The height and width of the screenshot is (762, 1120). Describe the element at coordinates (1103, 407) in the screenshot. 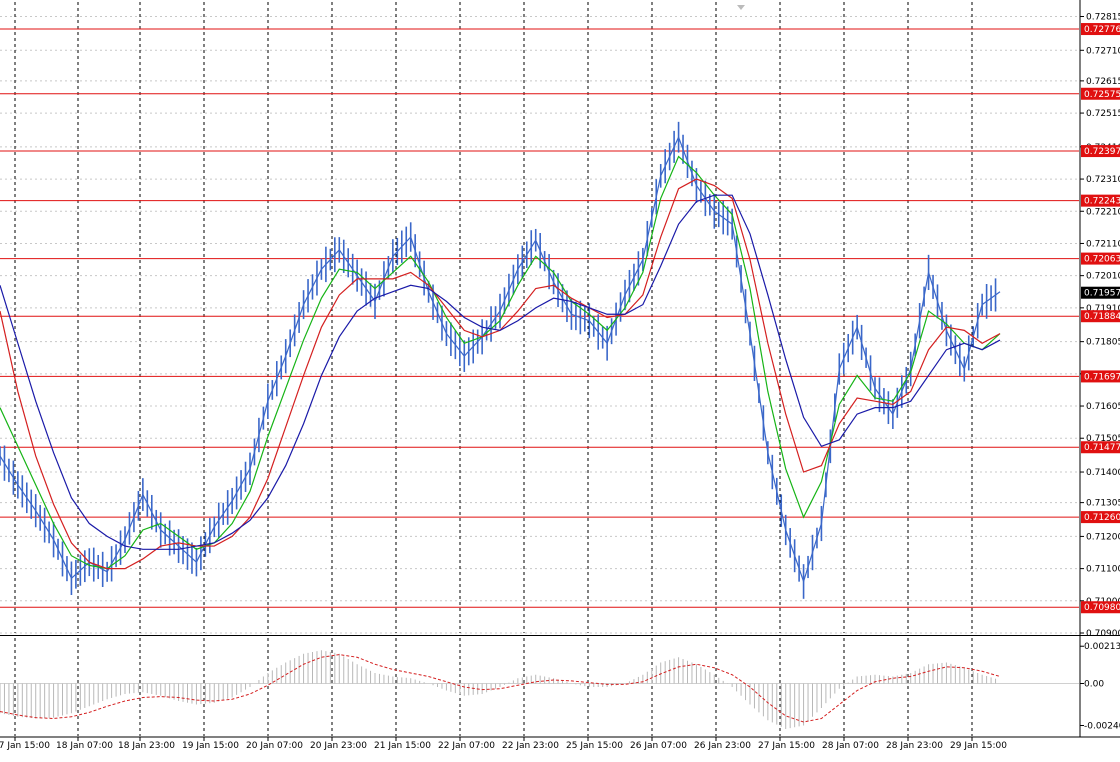

I see `price-tick-label: 0.71605` at that location.